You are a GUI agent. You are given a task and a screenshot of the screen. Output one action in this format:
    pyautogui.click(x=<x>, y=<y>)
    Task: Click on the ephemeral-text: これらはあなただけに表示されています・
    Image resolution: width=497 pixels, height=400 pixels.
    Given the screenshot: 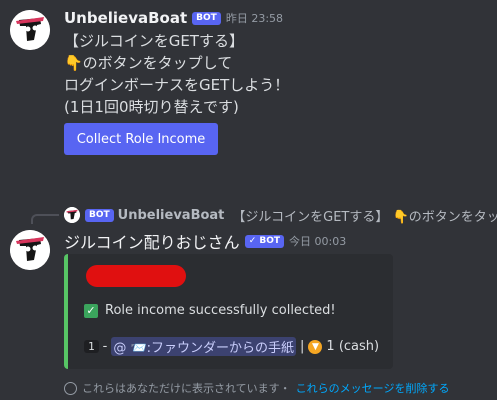 What is the action you would take?
    pyautogui.click(x=186, y=388)
    